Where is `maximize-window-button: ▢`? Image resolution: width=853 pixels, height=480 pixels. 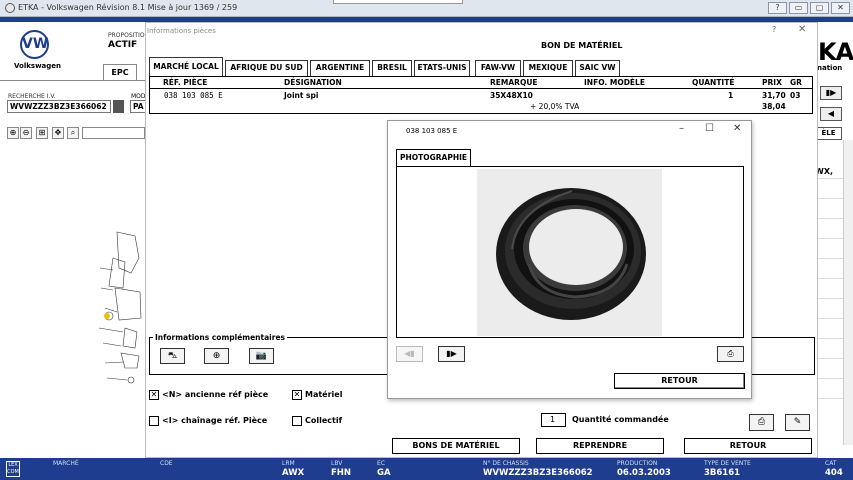 maximize-window-button: ▢ is located at coordinates (819, 8).